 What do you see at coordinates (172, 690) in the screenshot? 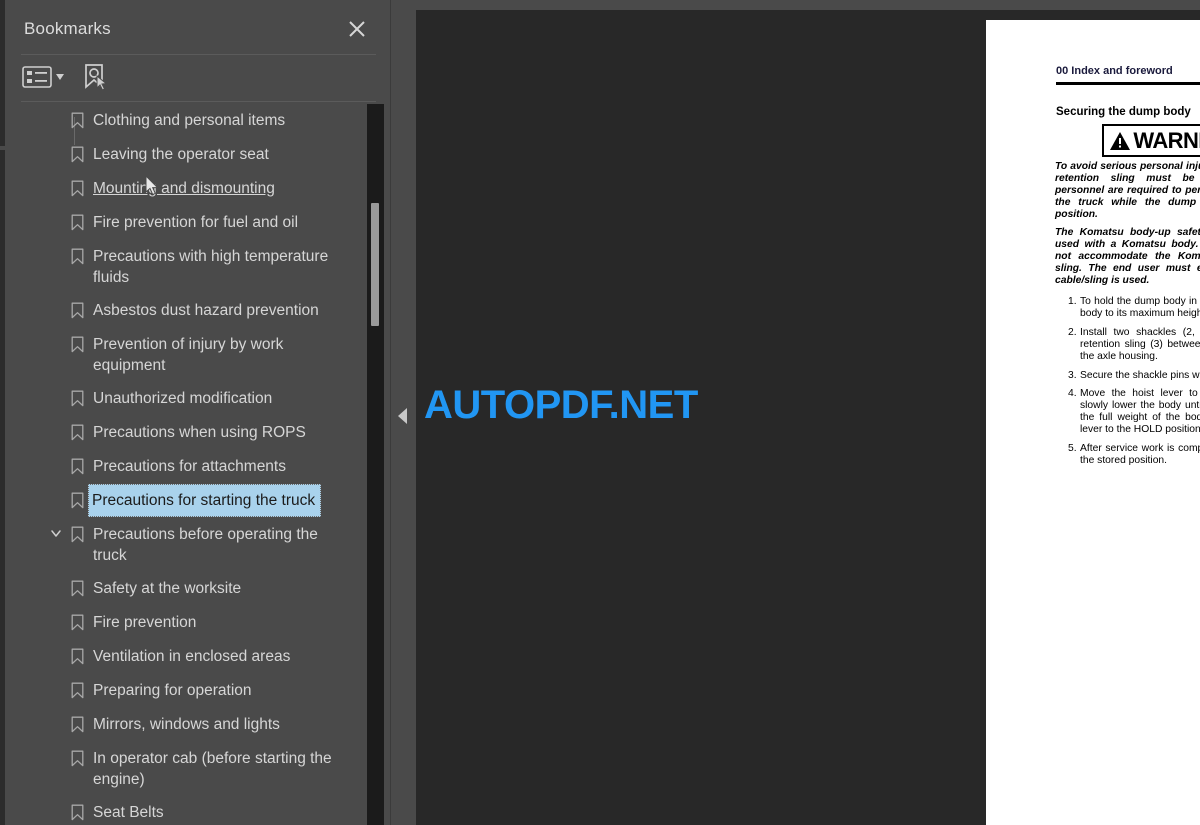
I see `bookmark-label: Preparing for operation` at bounding box center [172, 690].